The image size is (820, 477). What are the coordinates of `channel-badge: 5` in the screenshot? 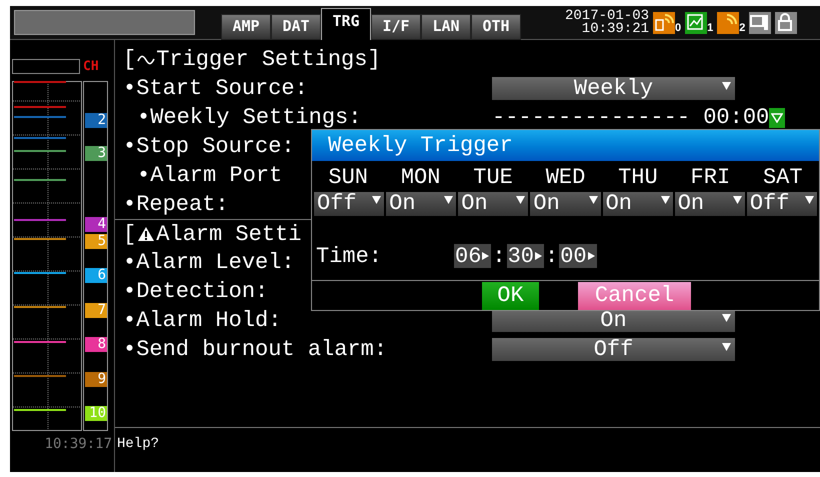 It's located at (96, 241).